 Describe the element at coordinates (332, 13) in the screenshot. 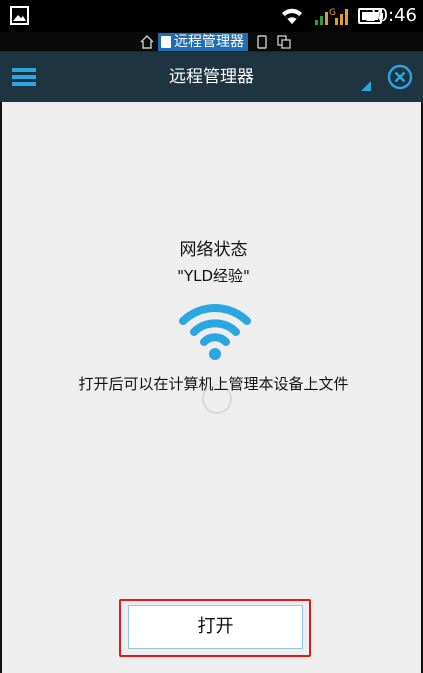

I see `svg-text: G` at that location.